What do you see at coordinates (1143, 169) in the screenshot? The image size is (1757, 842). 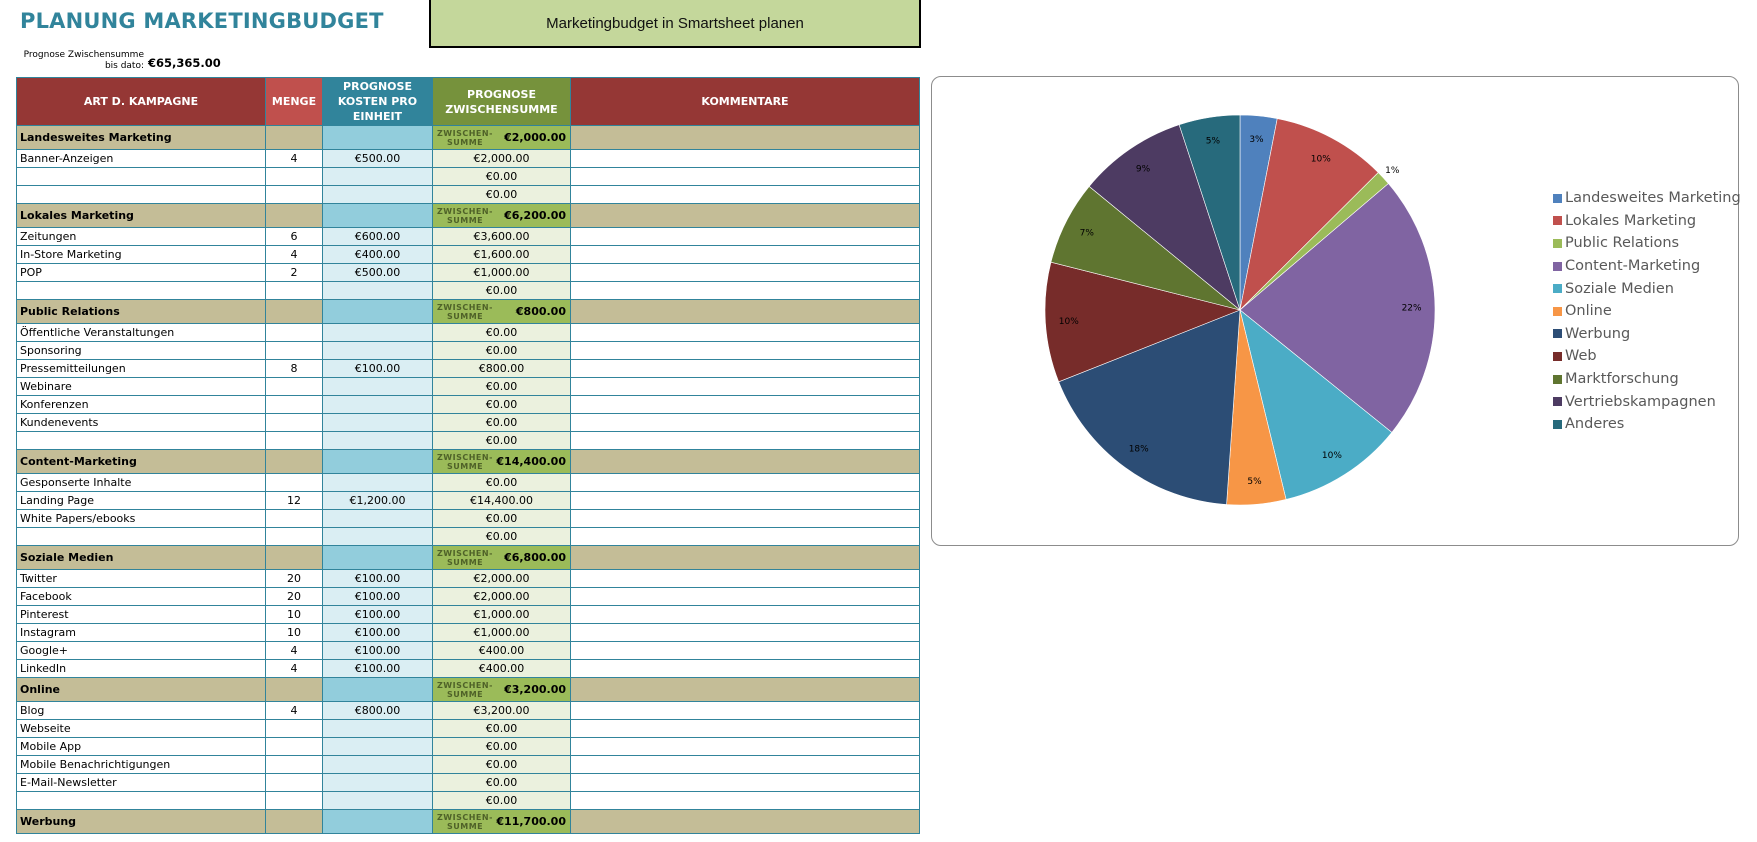 I see `pie-data-label: 9%` at bounding box center [1143, 169].